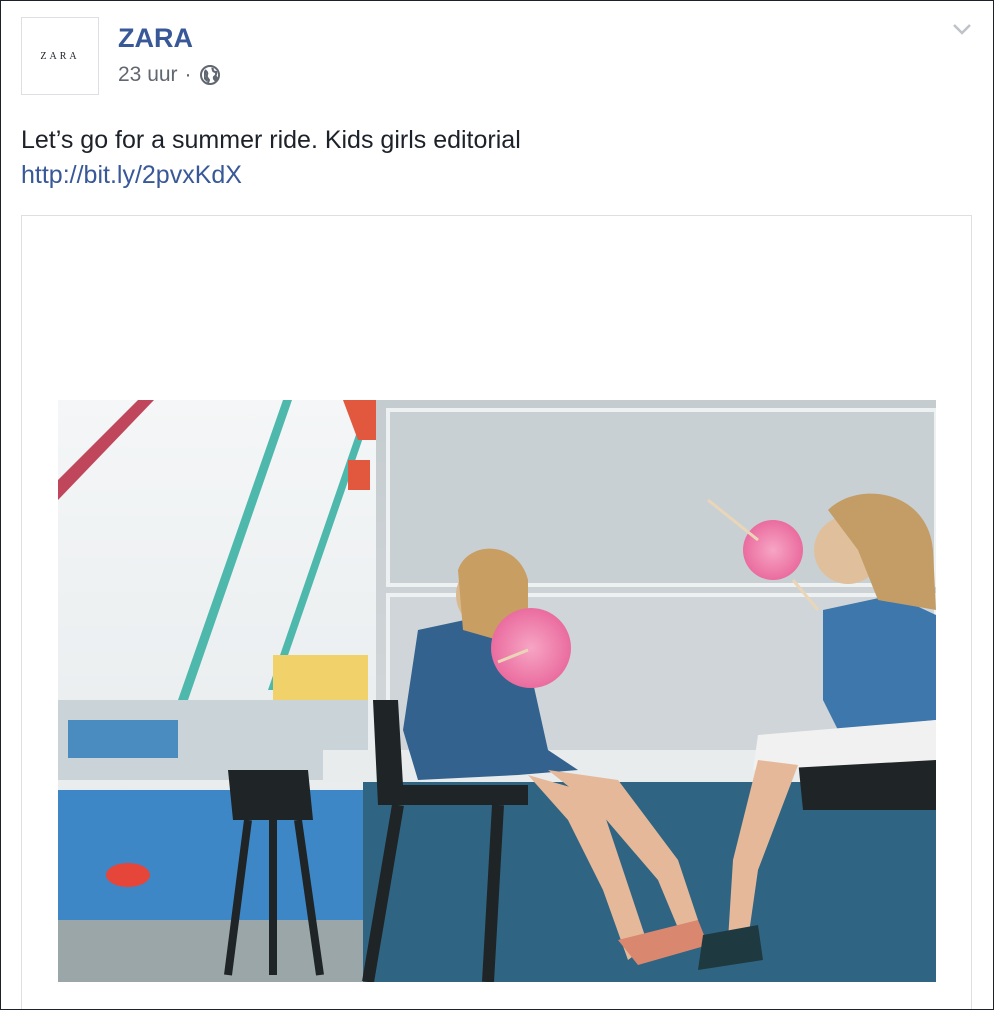 The height and width of the screenshot is (1010, 994). I want to click on globe-icon, so click(210, 75).